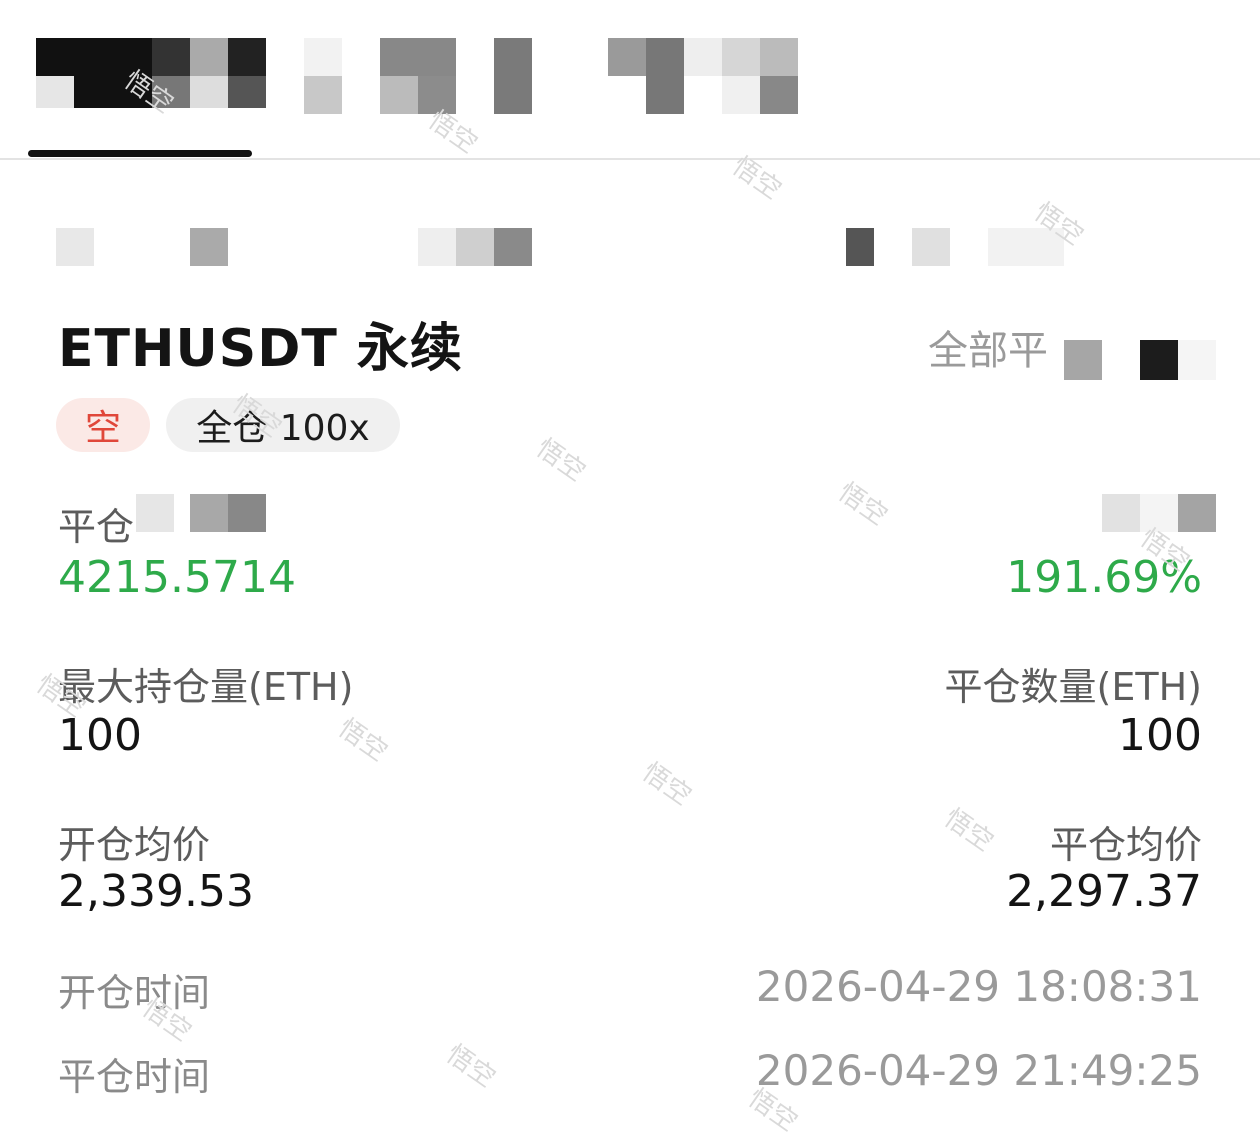  I want to click on open-time-value: 2026-04-29 18:08:31, so click(978, 986).